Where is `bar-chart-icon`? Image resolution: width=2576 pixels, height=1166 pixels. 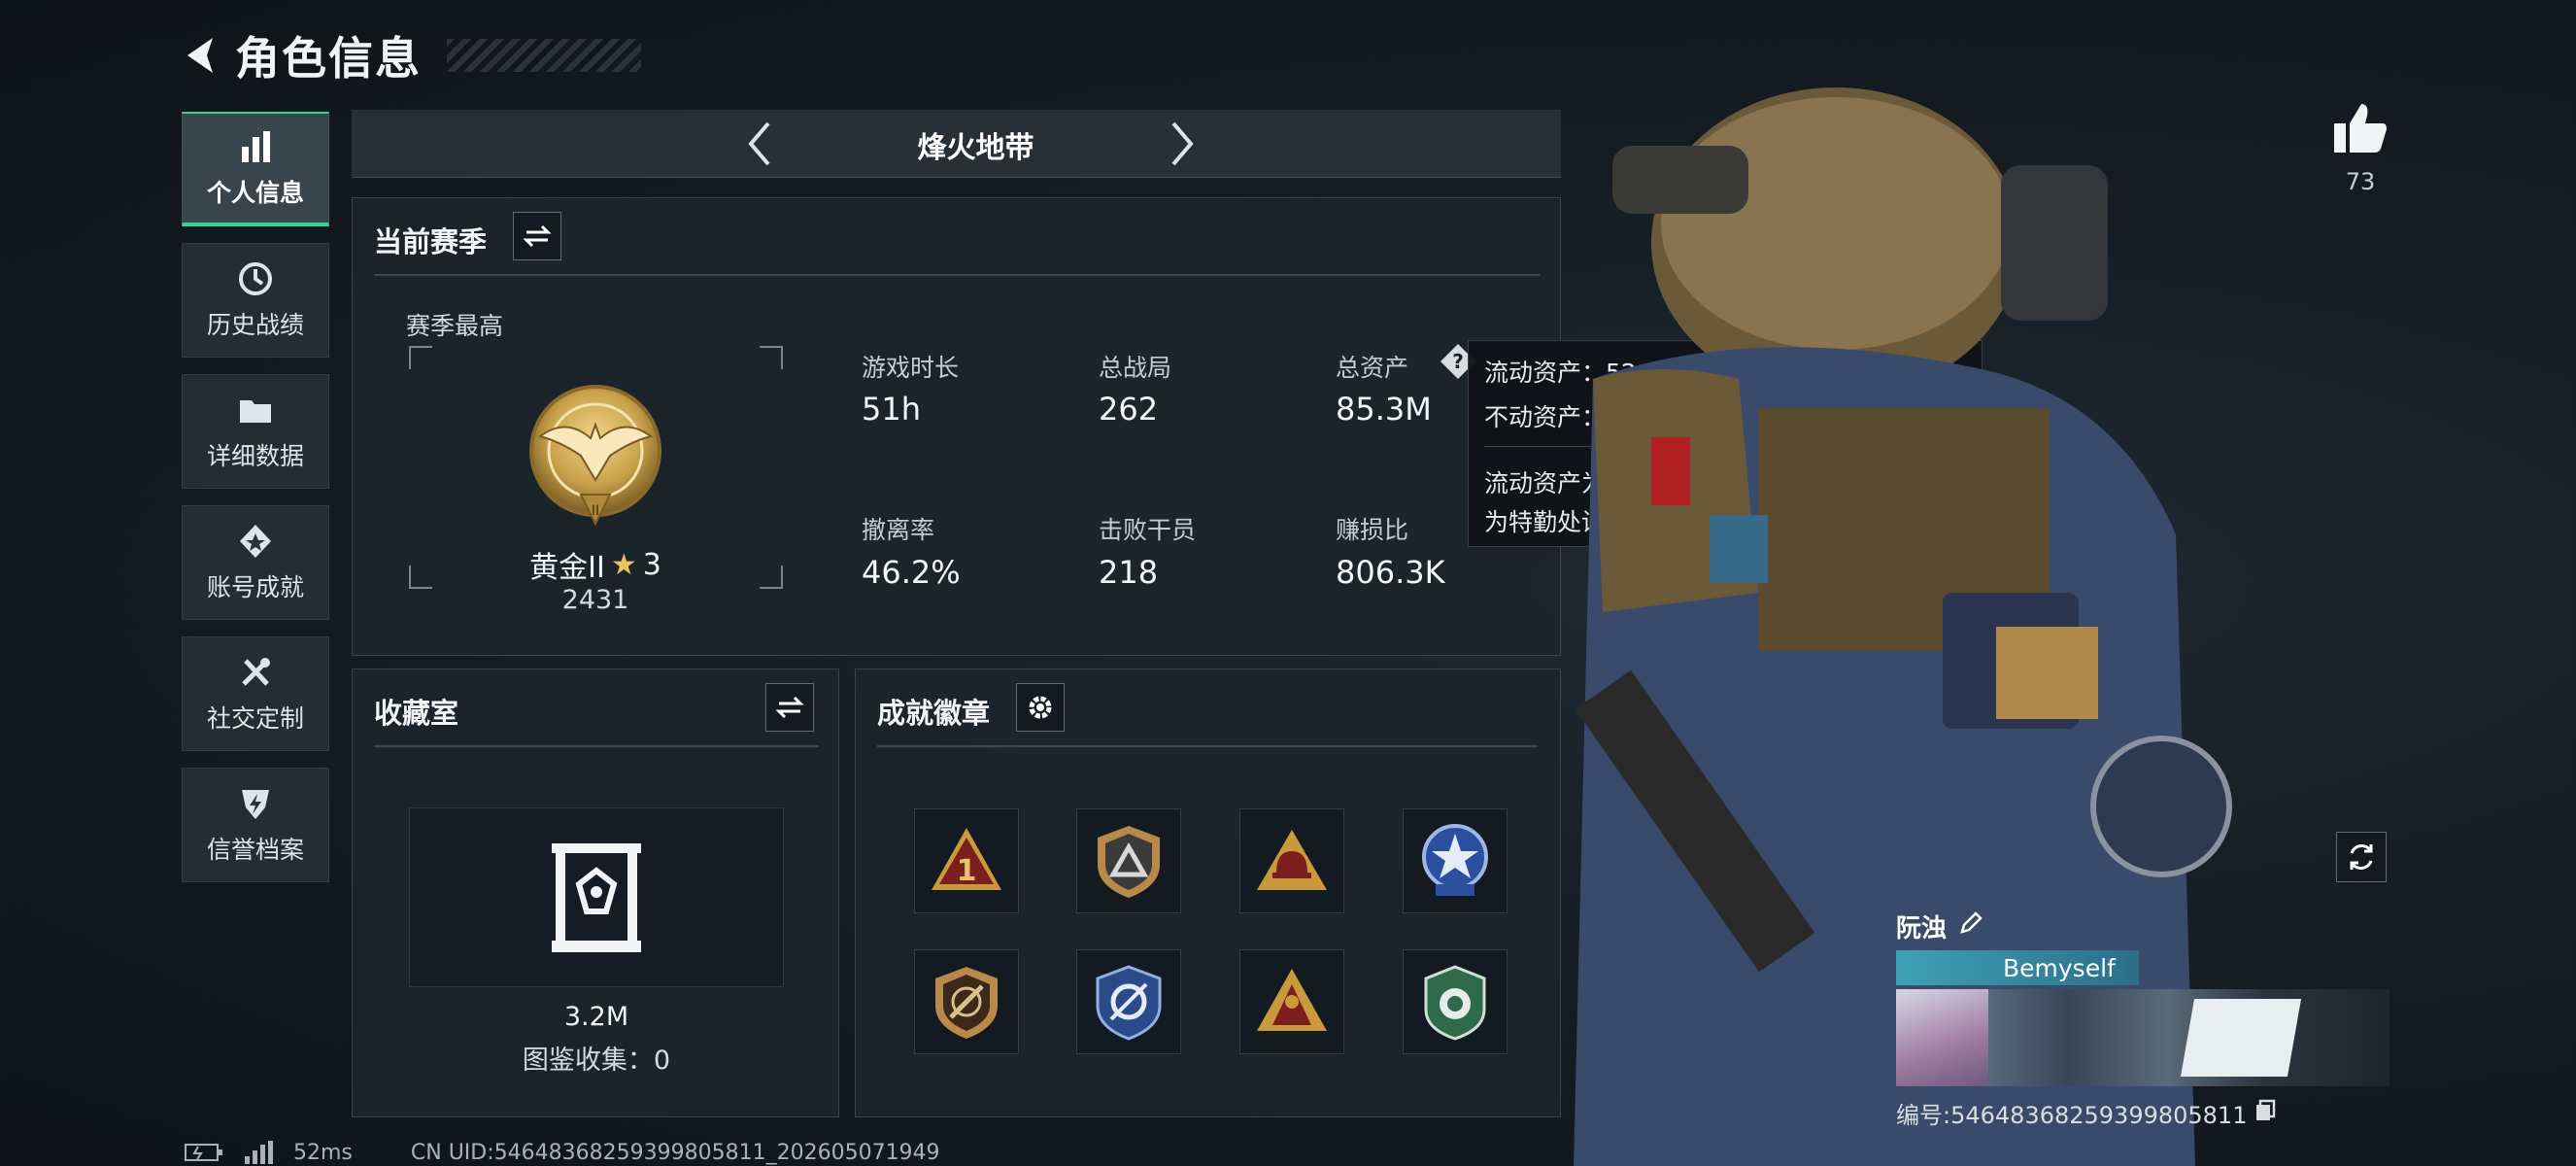 bar-chart-icon is located at coordinates (256, 146).